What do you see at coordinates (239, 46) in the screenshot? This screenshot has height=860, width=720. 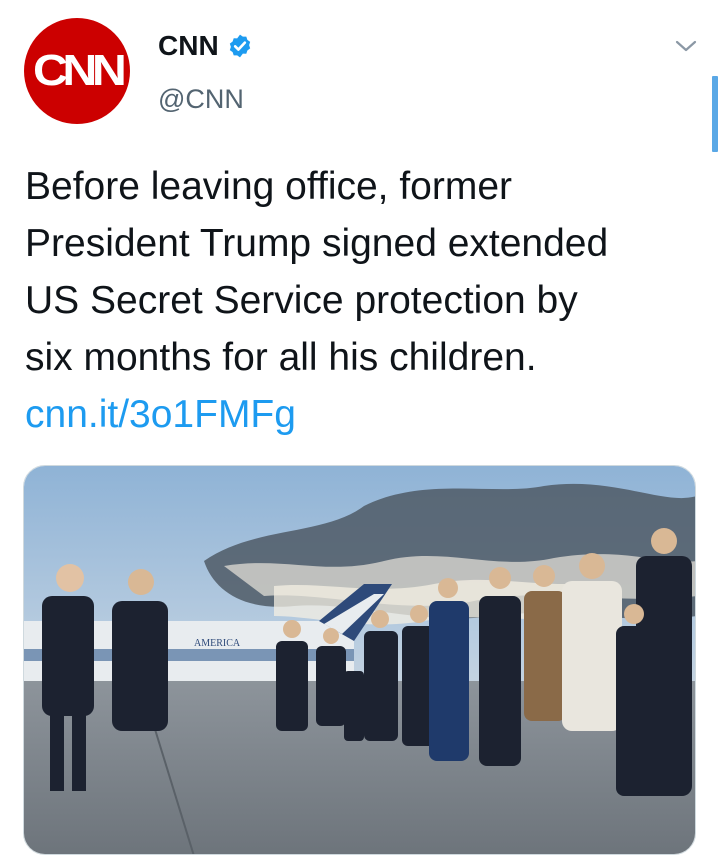 I see `verified-badge-icon` at bounding box center [239, 46].